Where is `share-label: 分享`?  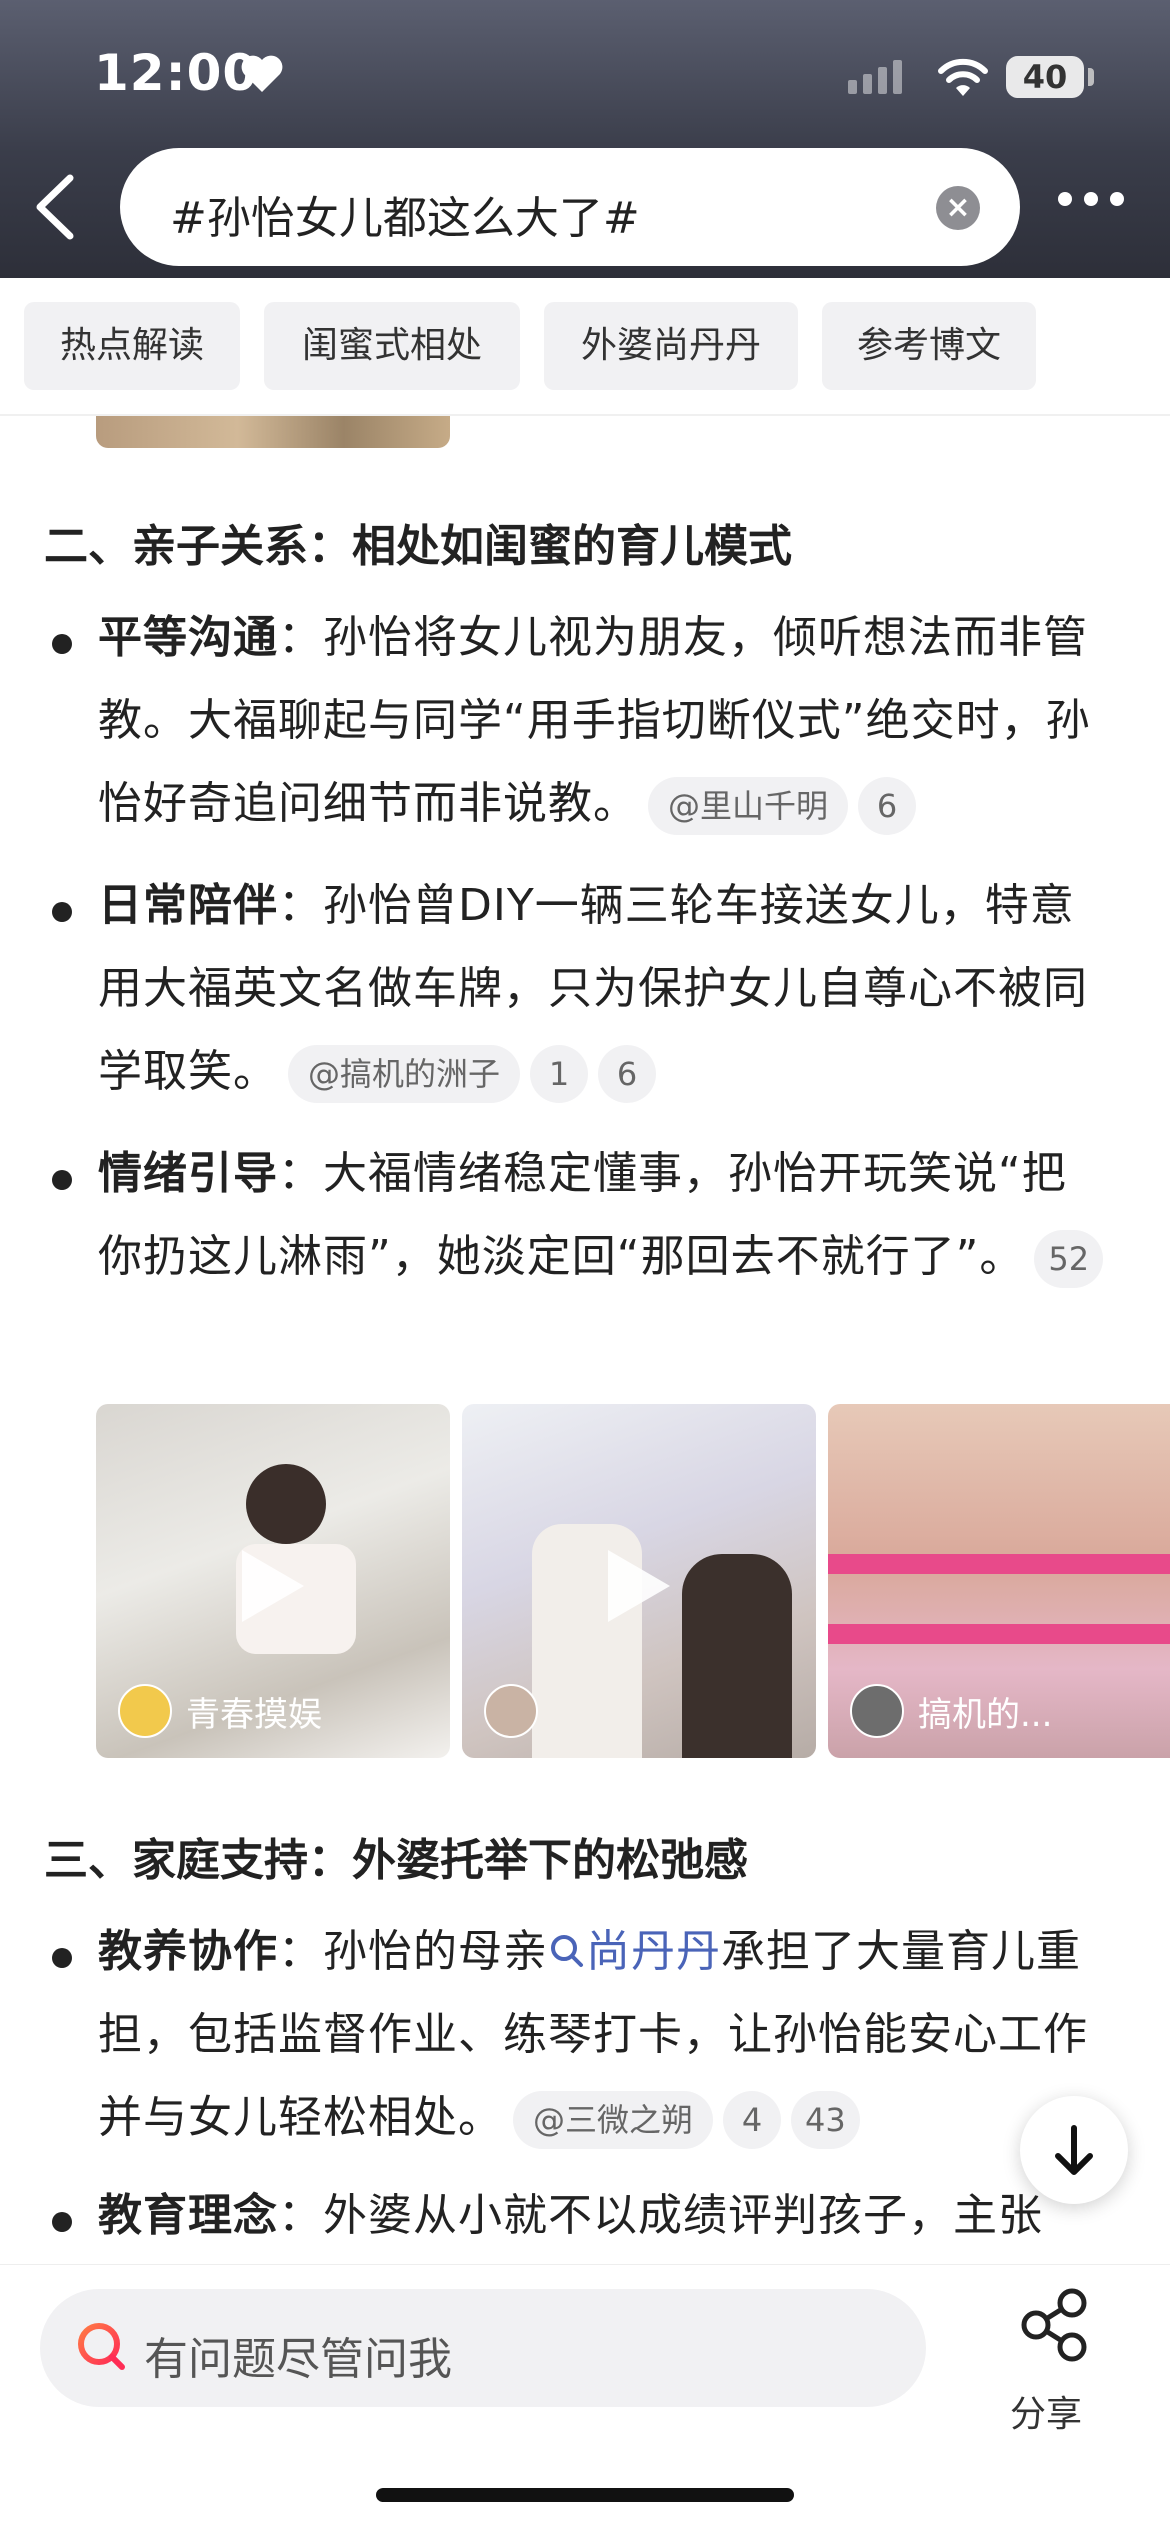 share-label: 分享 is located at coordinates (1046, 2414).